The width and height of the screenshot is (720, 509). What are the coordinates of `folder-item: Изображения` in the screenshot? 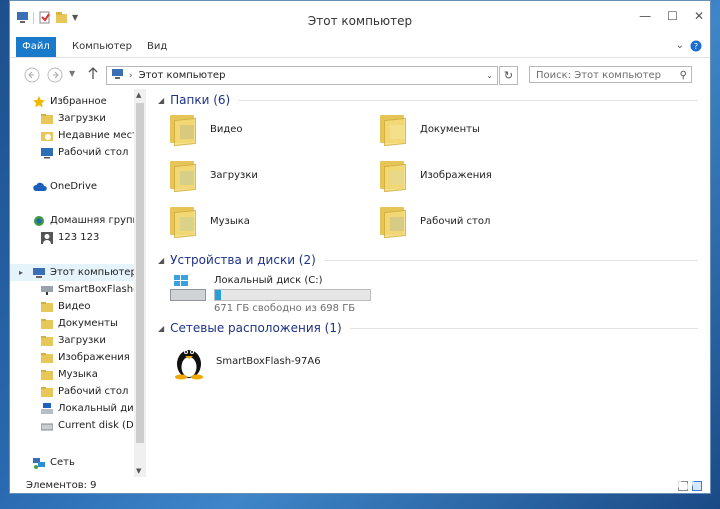 It's located at (436, 176).